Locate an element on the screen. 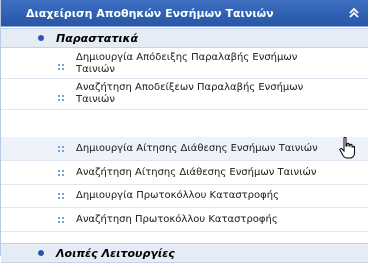 The image size is (368, 263). double-chevron-up-icon is located at coordinates (354, 13).